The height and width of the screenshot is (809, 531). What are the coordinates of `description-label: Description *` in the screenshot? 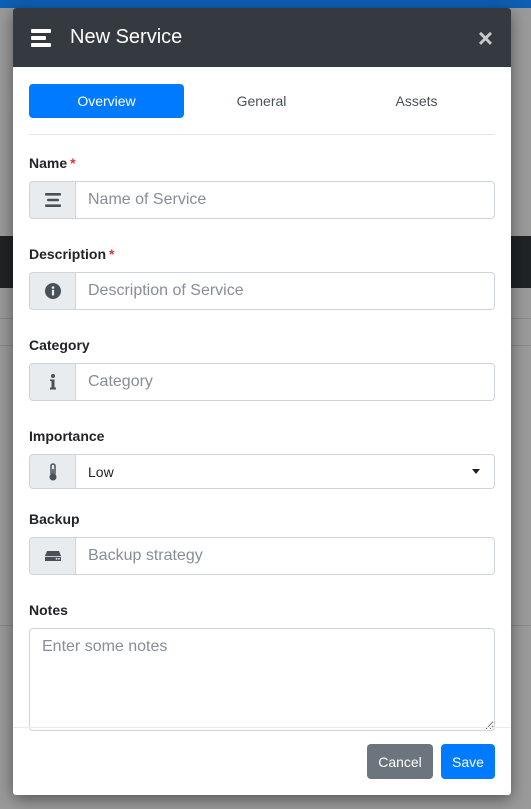 It's located at (72, 254).